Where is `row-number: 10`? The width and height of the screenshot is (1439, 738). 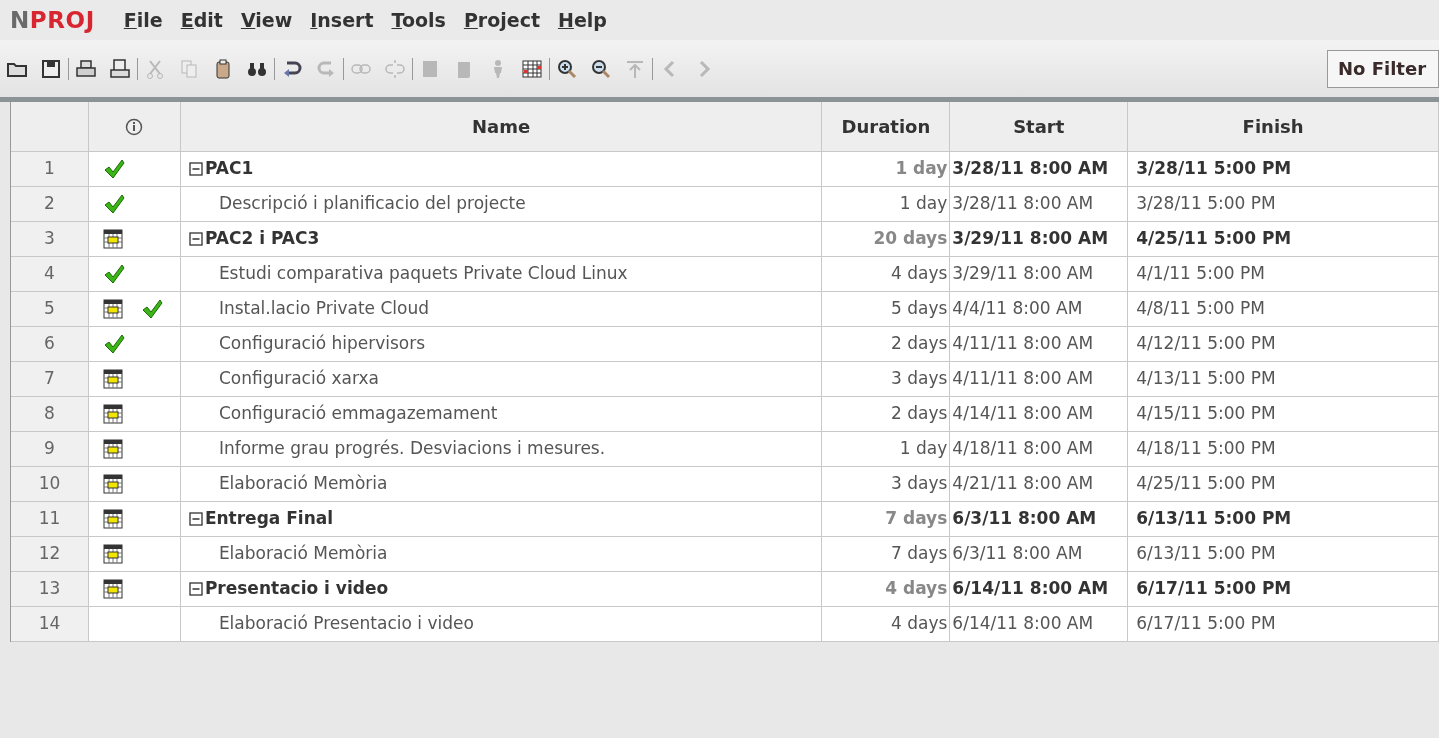 row-number: 10 is located at coordinates (50, 484).